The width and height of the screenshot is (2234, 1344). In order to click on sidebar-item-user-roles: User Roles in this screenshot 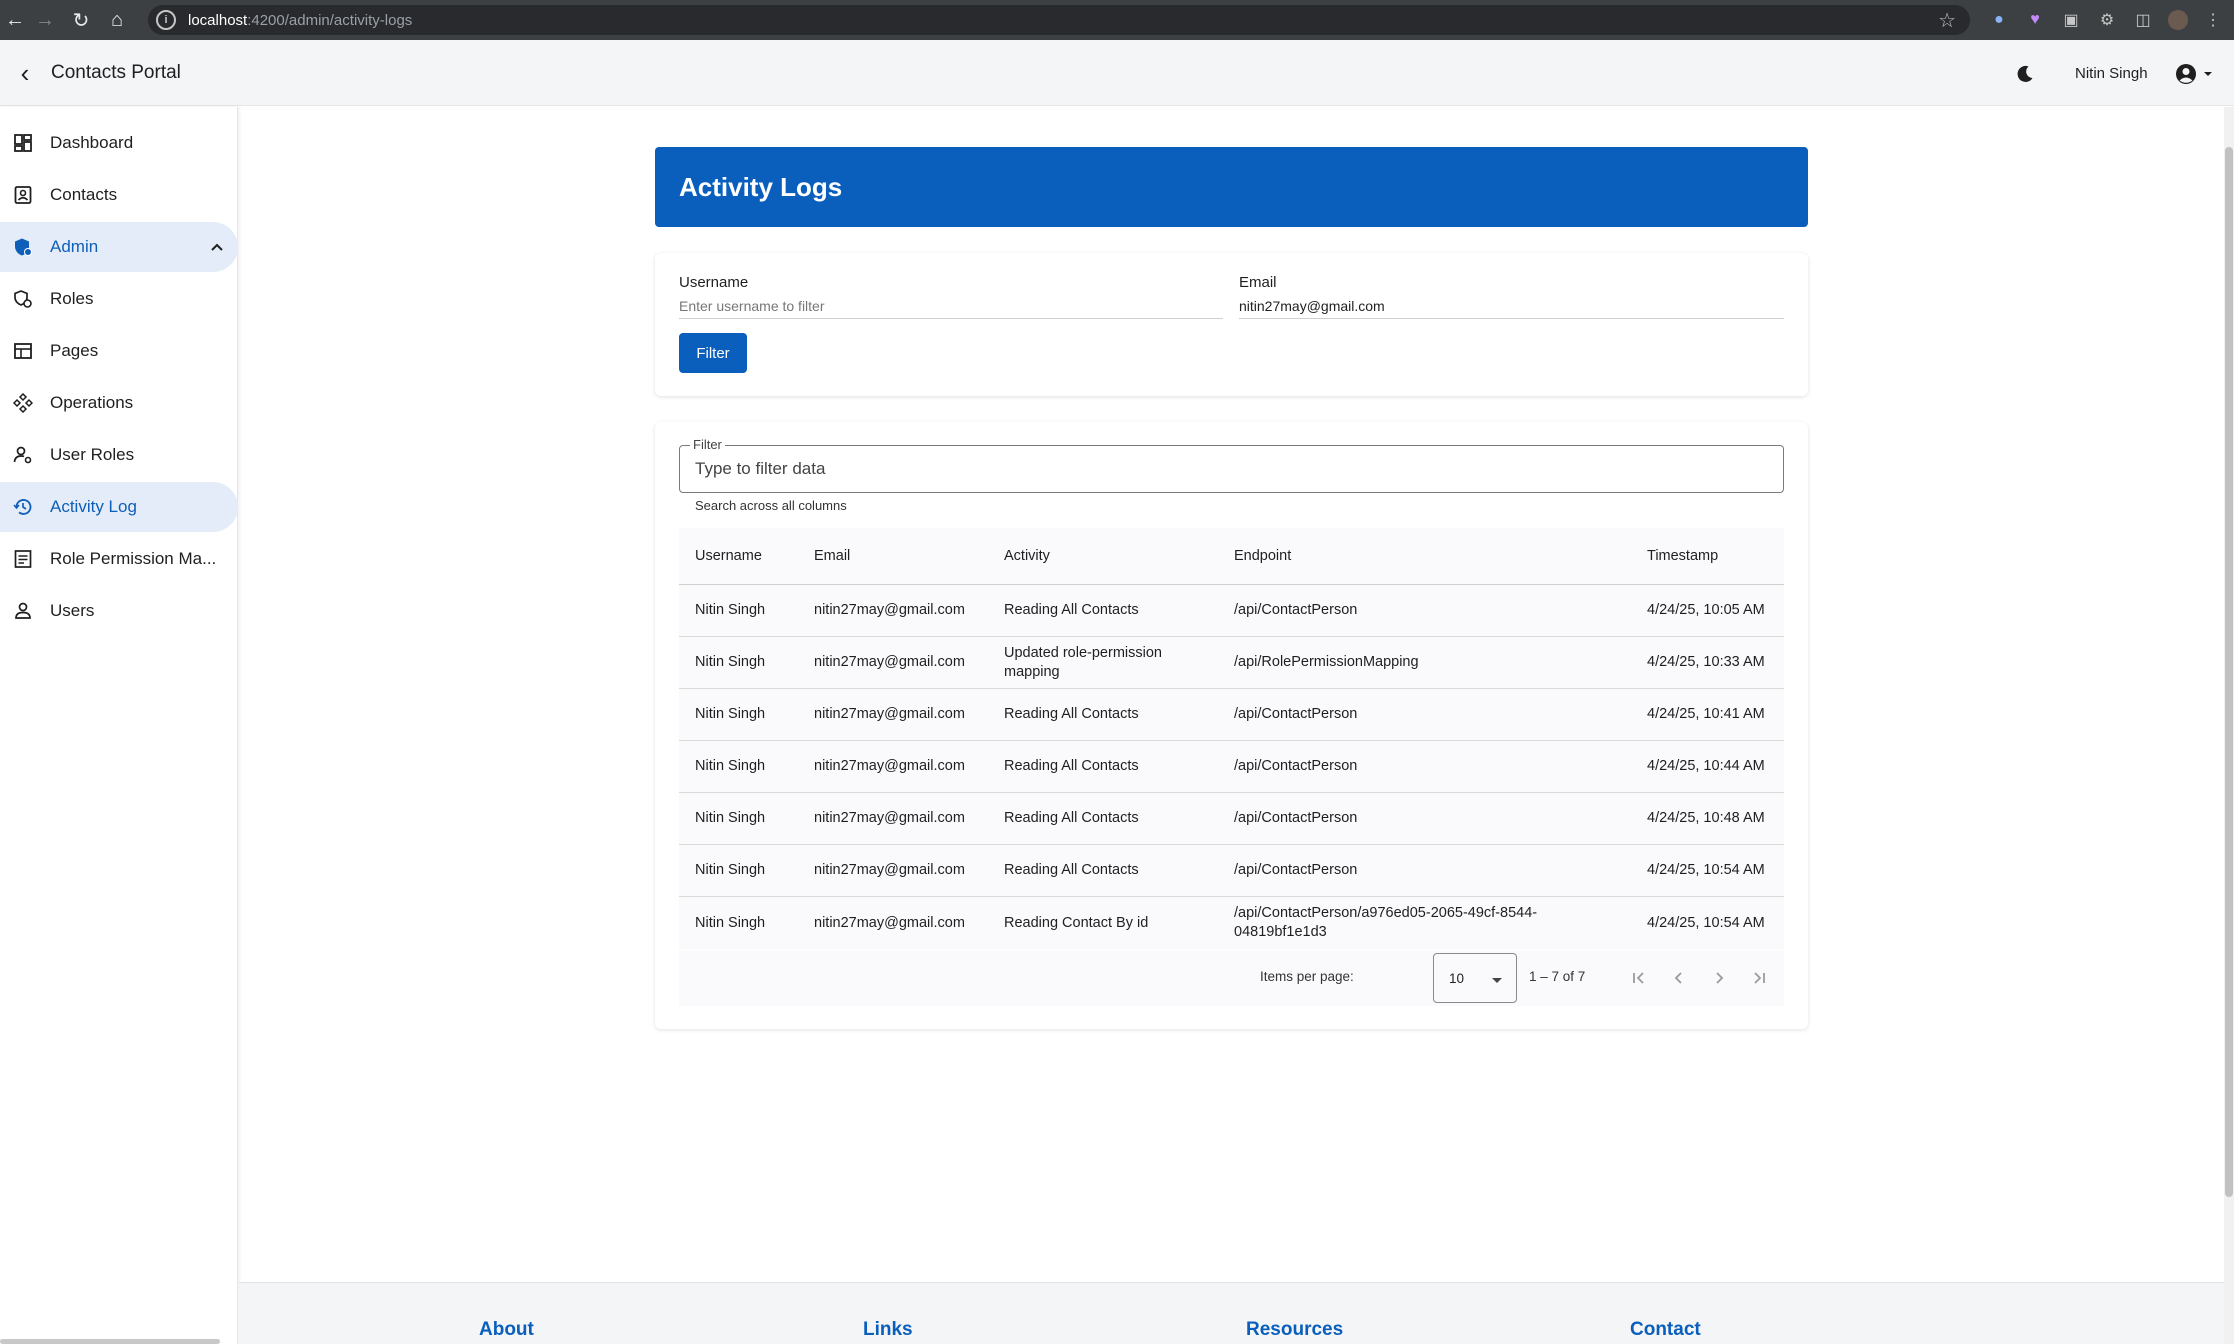, I will do `click(119, 455)`.